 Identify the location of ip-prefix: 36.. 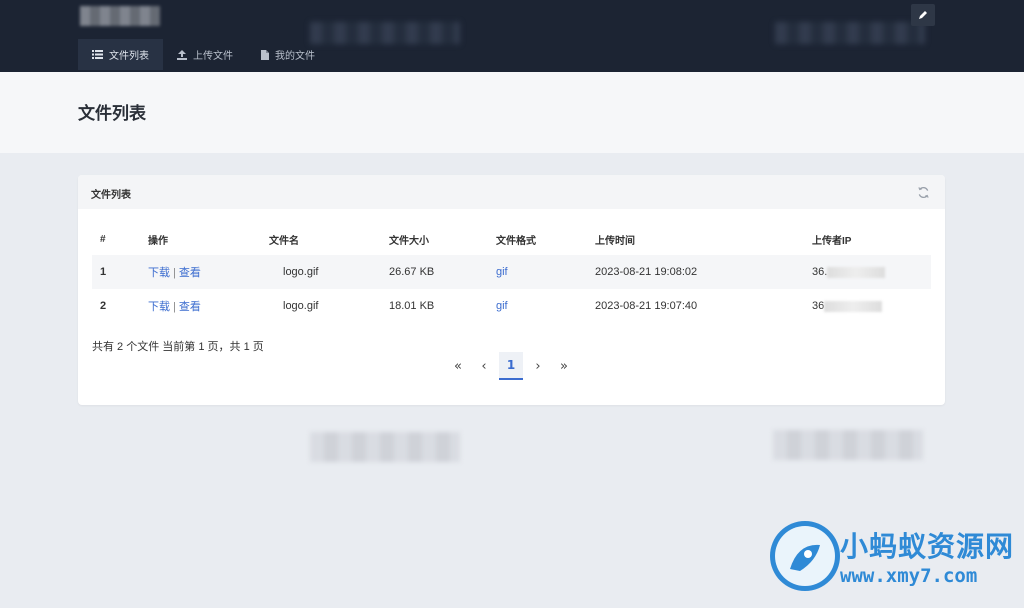
(820, 272).